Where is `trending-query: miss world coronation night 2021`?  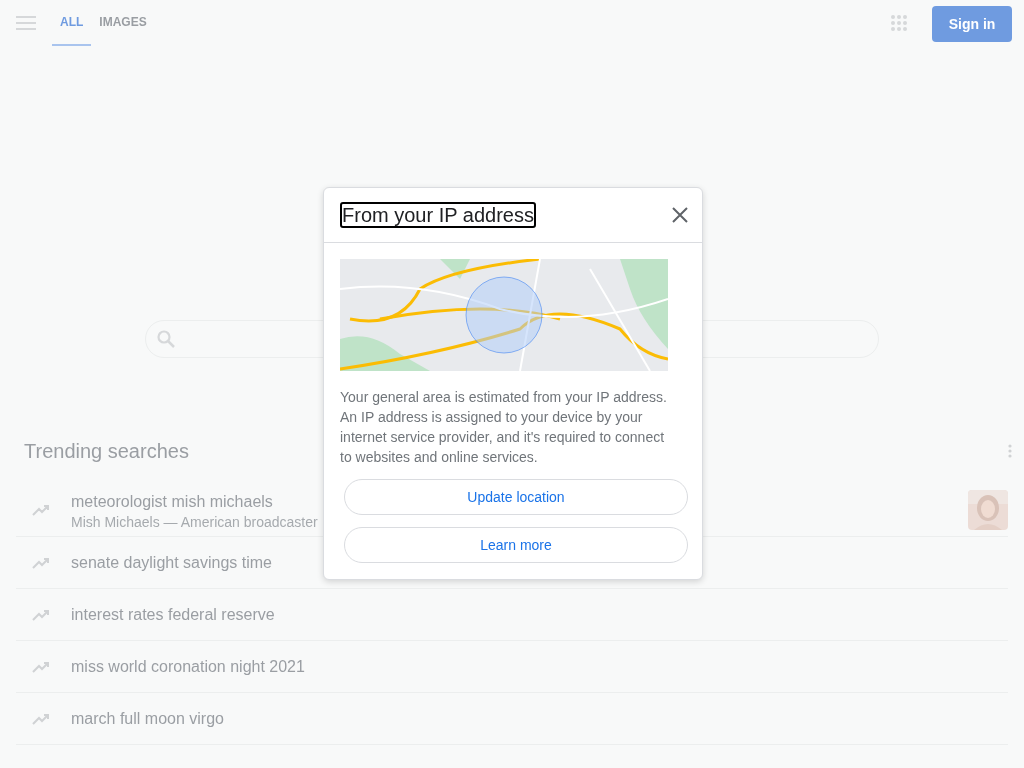
trending-query: miss world coronation night 2021 is located at coordinates (188, 666).